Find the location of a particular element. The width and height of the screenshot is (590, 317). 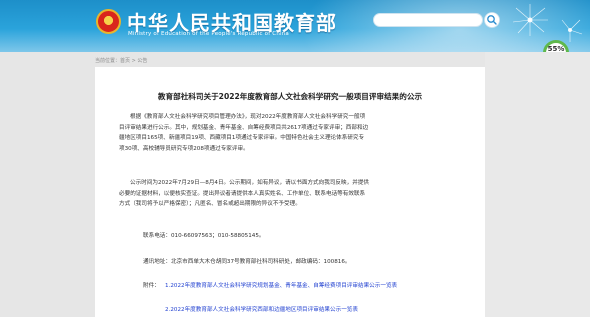

contact-address: 通讯地址：北京市西单大木仓胡同37号教育部社科司科研处，邮政编码：100816。 is located at coordinates (247, 262).